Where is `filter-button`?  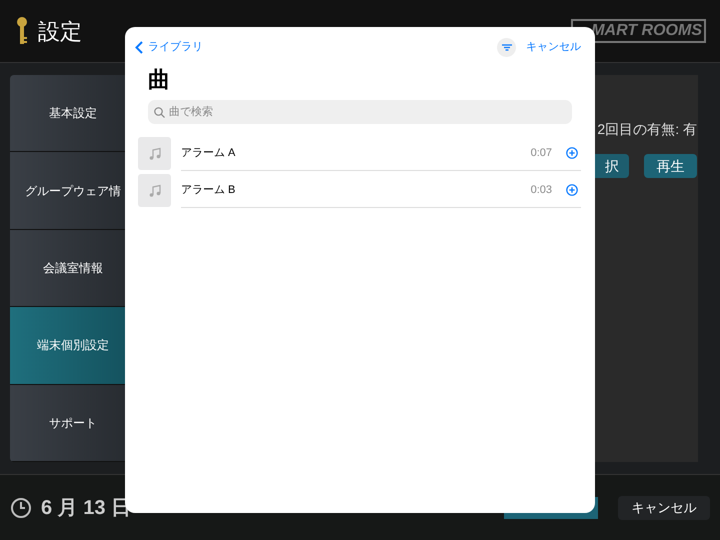
filter-button is located at coordinates (506, 47).